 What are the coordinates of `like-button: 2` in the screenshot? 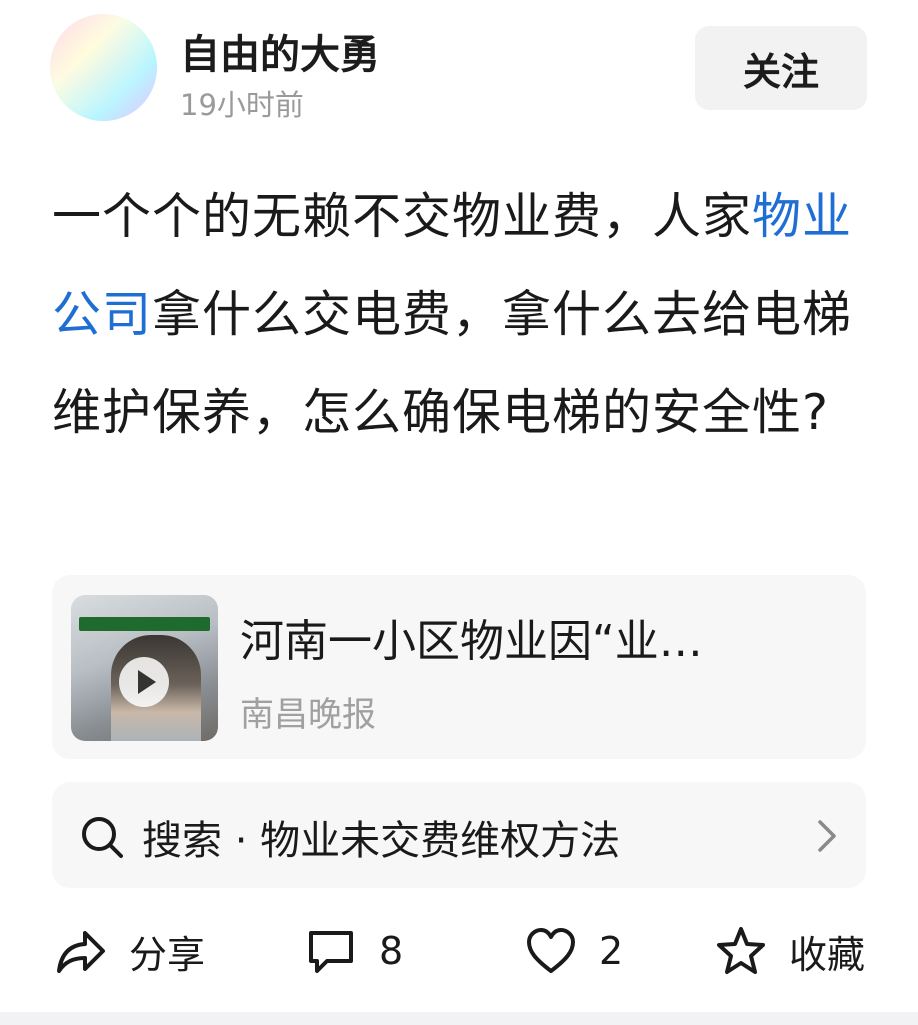 It's located at (574, 951).